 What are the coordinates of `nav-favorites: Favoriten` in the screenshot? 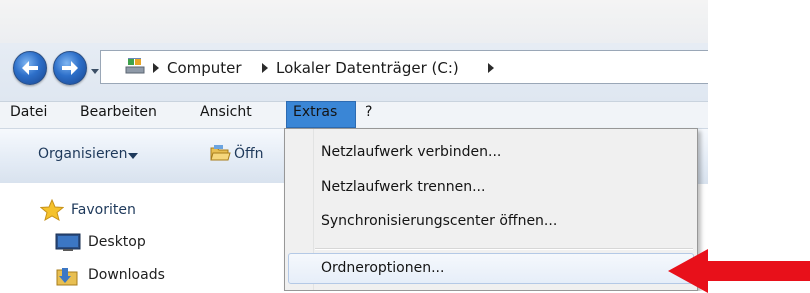 It's located at (103, 210).